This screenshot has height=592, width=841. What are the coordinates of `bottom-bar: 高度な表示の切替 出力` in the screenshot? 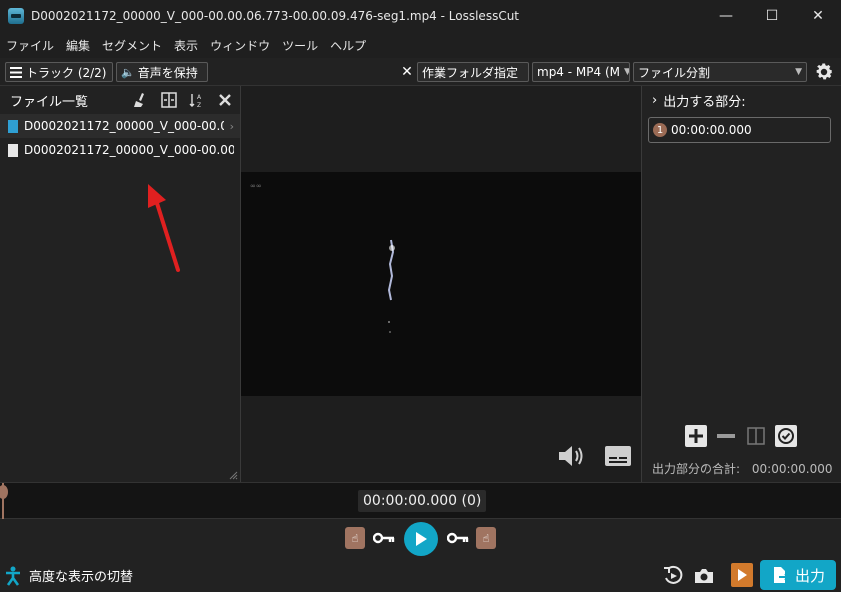 It's located at (420, 575).